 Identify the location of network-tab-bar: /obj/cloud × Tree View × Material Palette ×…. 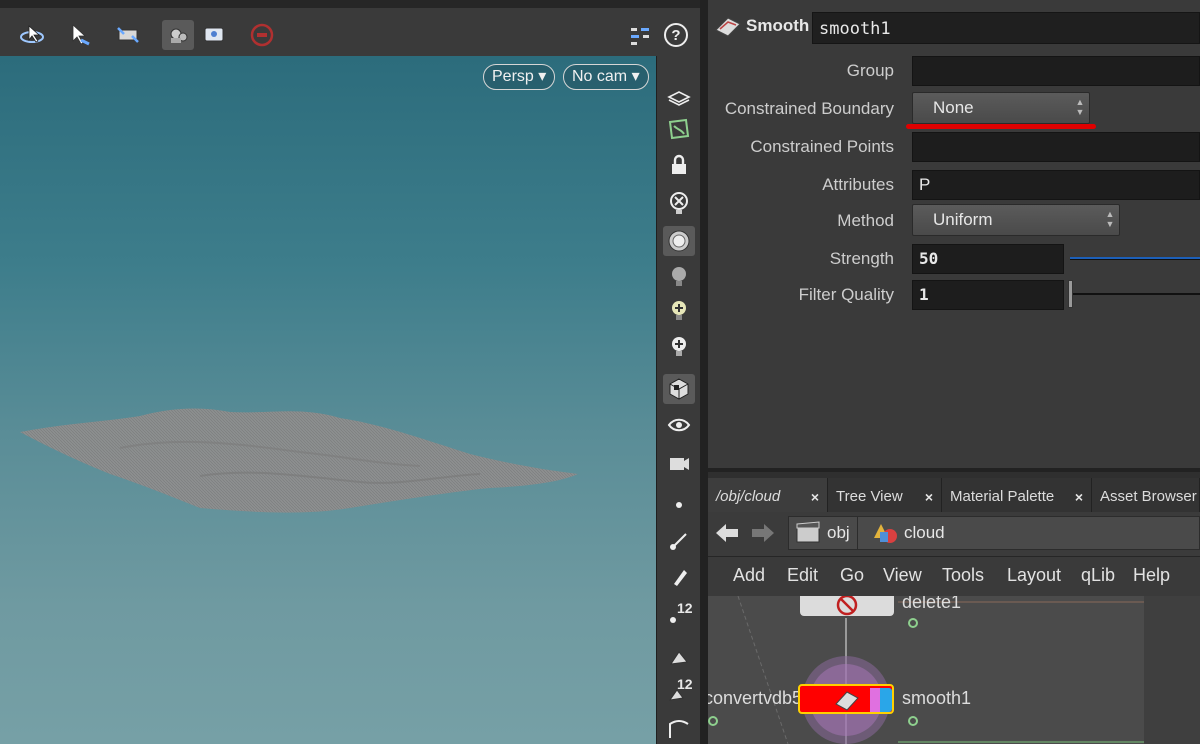
(954, 492).